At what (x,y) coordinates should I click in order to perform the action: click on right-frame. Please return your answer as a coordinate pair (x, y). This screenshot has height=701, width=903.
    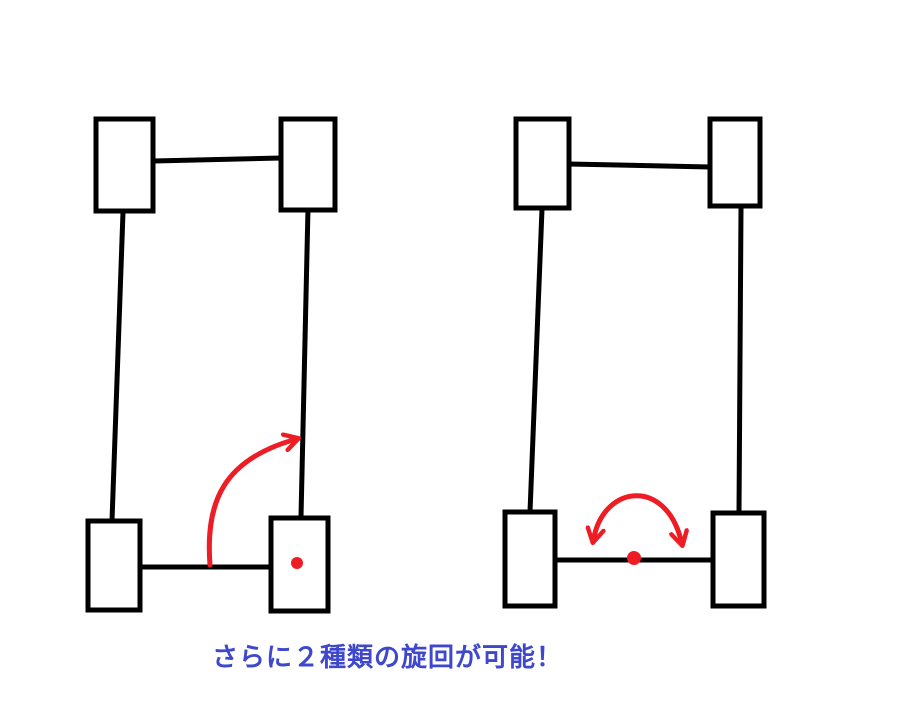
    Looking at the image, I should click on (635, 362).